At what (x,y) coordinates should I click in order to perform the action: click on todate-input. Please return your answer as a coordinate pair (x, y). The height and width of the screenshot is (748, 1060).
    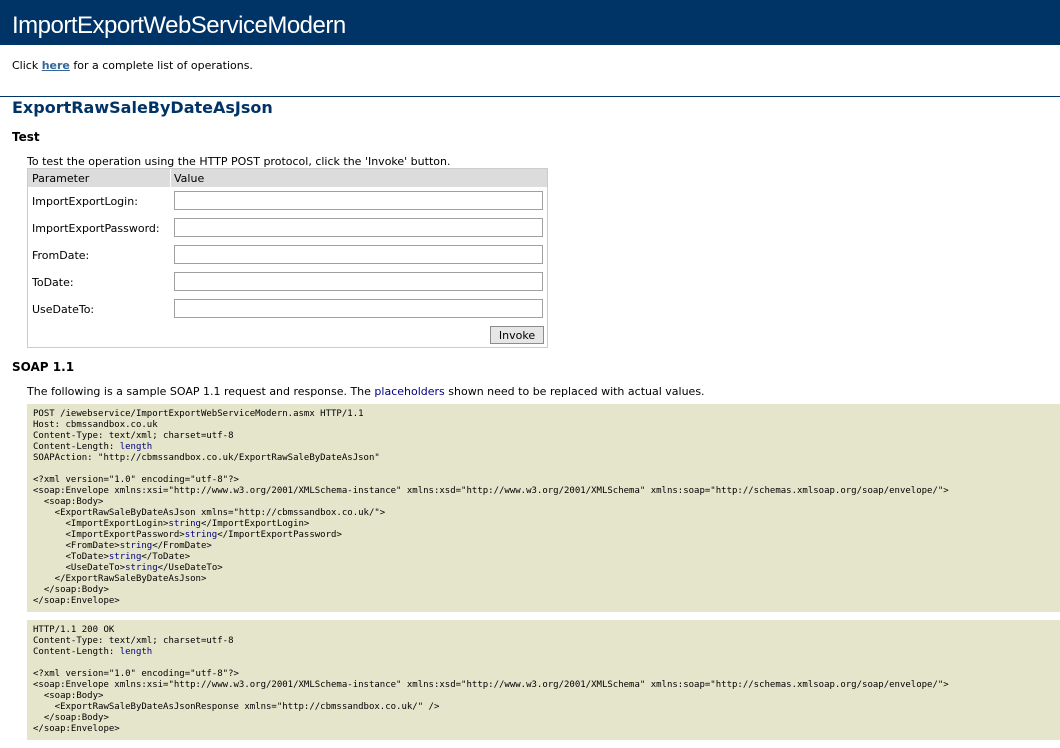
    Looking at the image, I should click on (358, 281).